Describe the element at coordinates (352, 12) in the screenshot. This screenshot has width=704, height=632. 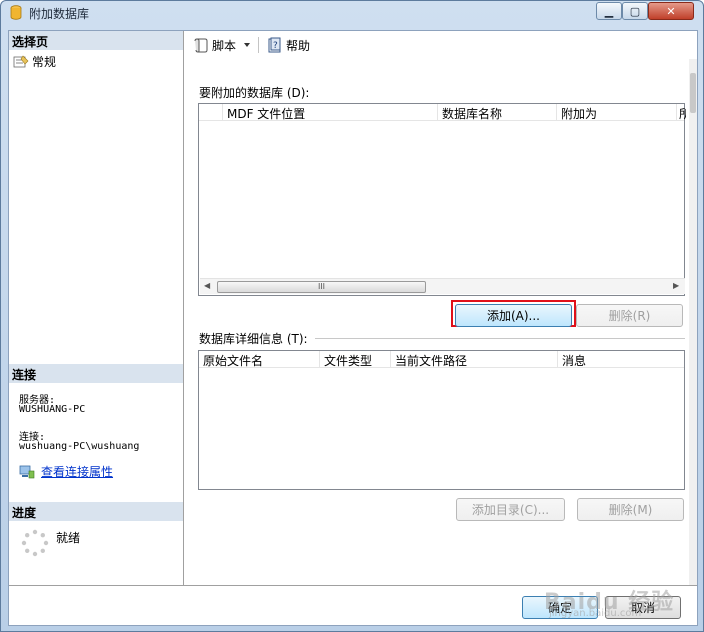
I see `title-bar: 附加数据库 ▁ ▢ ✕` at that location.